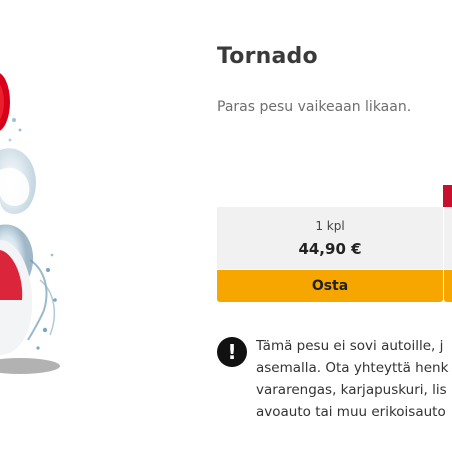 This screenshot has width=452, height=452. I want to click on product-image, so click(35, 210).